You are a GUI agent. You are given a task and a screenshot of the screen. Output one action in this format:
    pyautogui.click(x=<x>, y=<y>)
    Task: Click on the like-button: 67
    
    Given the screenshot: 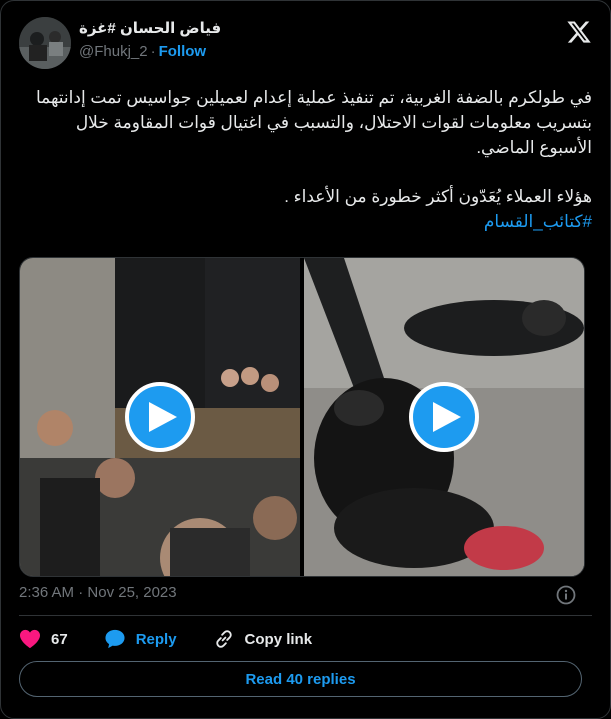 What is the action you would take?
    pyautogui.click(x=43, y=639)
    